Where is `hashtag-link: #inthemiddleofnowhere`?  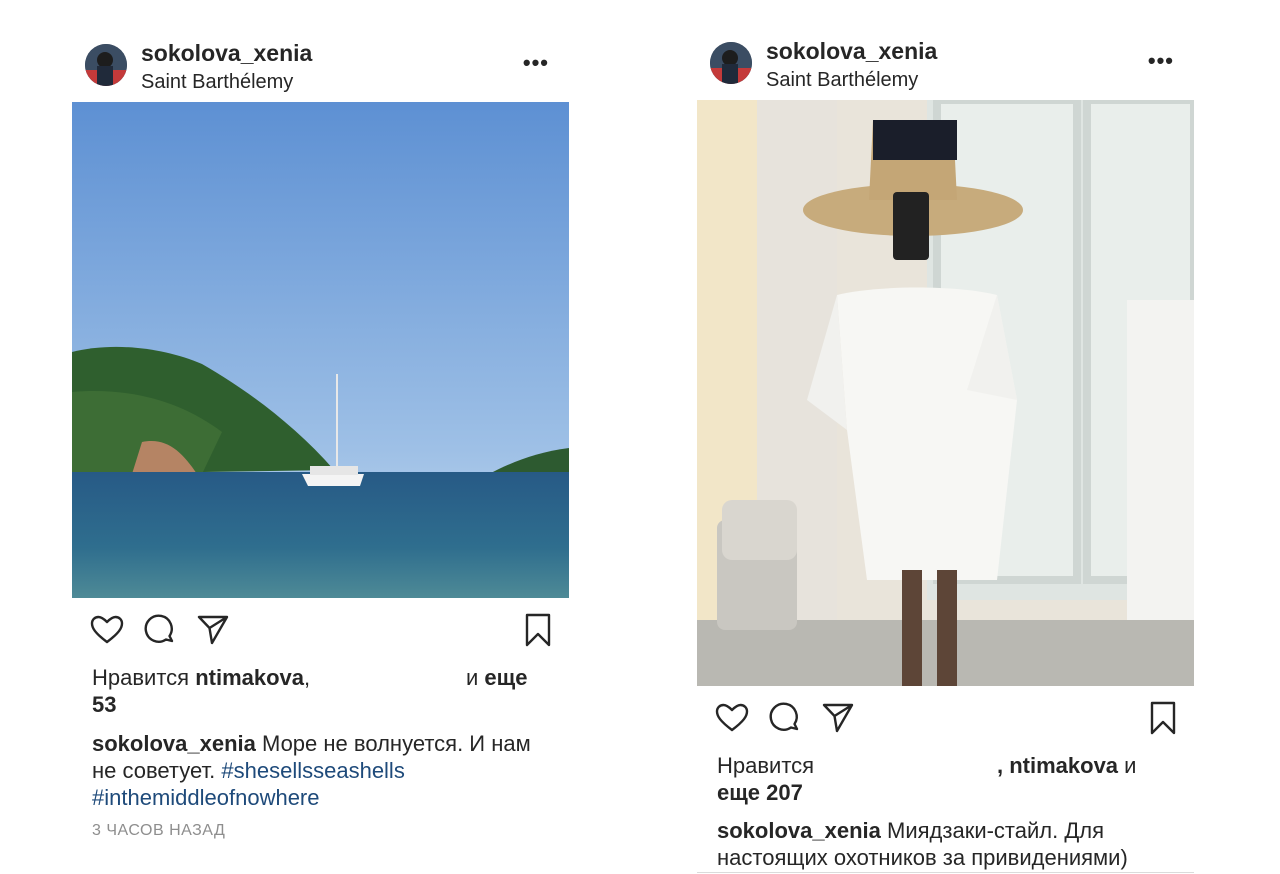 hashtag-link: #inthemiddleofnowhere is located at coordinates (206, 797).